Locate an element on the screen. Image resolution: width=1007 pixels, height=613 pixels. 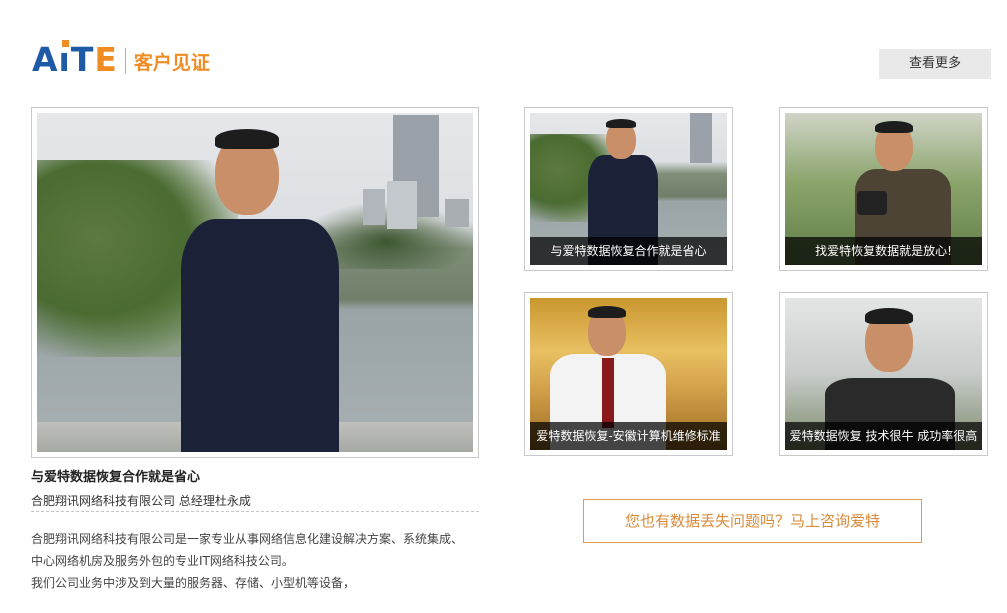
logo-wordmark: AıTE is located at coordinates (75, 59).